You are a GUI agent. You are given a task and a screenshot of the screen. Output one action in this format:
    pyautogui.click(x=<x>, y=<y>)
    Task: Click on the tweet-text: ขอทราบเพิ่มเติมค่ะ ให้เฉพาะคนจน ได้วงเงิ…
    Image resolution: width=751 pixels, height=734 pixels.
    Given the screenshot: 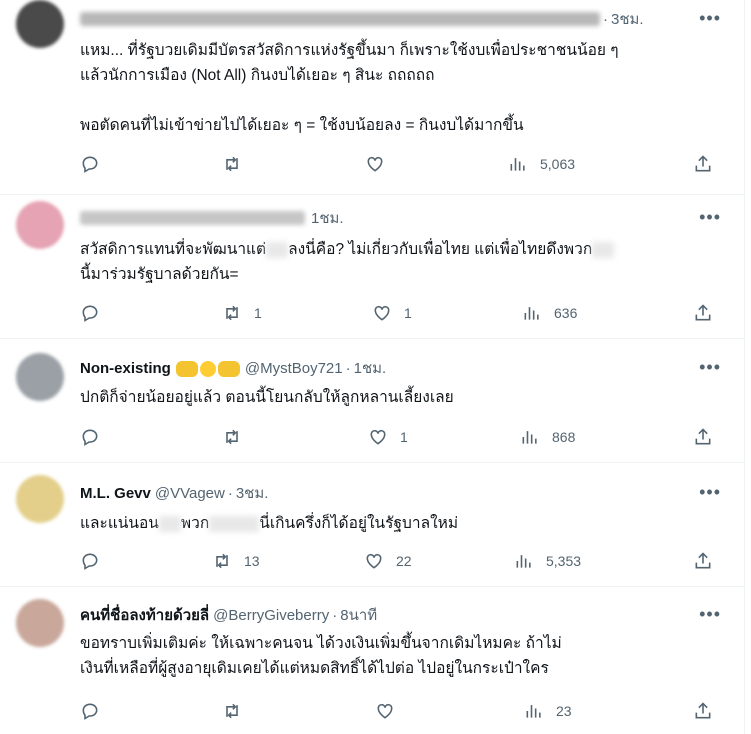 What is the action you would take?
    pyautogui.click(x=321, y=656)
    